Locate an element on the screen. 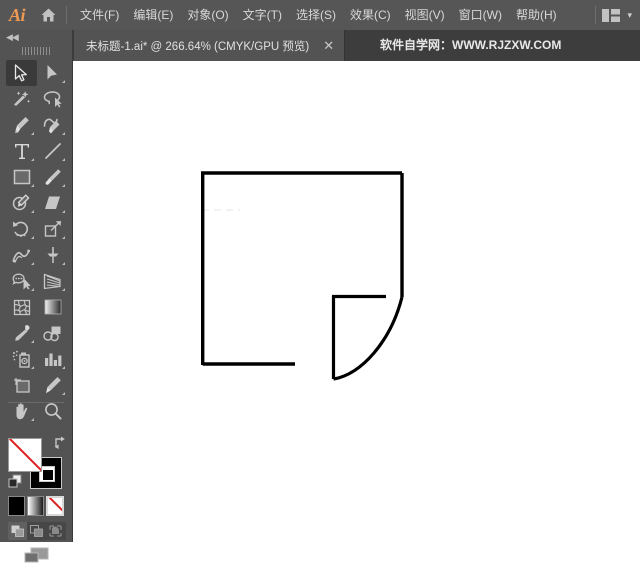 The width and height of the screenshot is (640, 568). close-icon: ✕ is located at coordinates (328, 45).